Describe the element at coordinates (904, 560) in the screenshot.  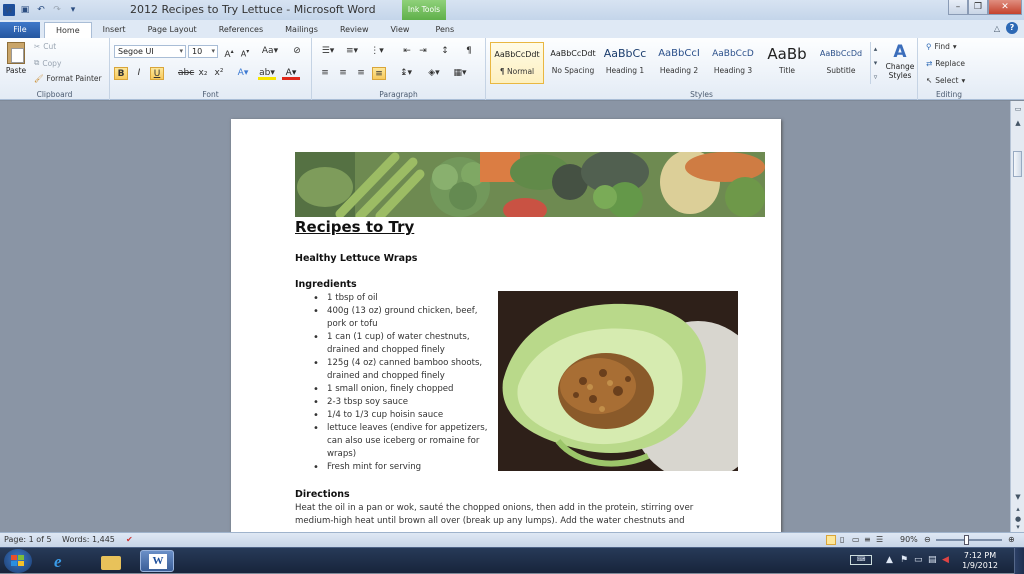
I see `action-center-flag-icon: ⚑` at that location.